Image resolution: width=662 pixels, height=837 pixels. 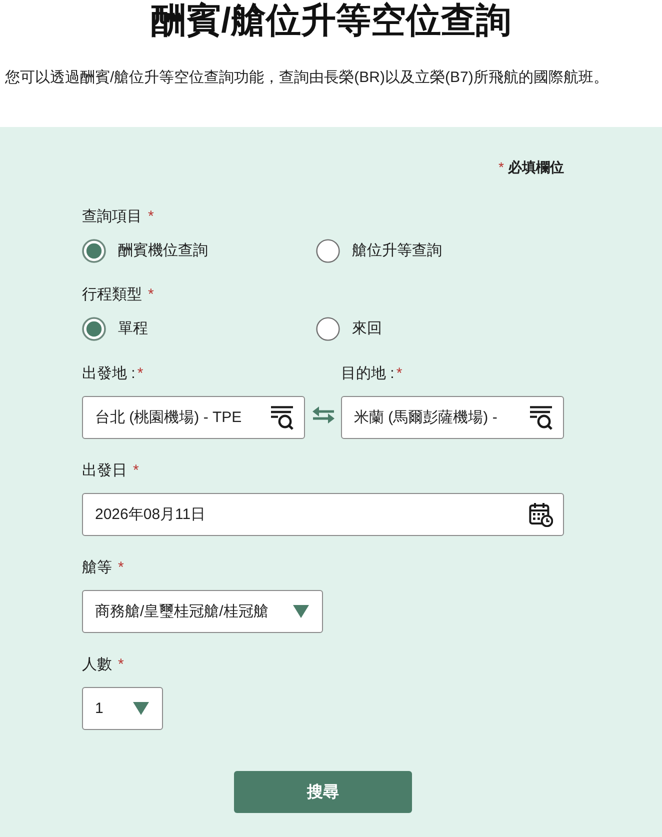 What do you see at coordinates (323, 514) in the screenshot?
I see `date-field: 2026年08月11日` at bounding box center [323, 514].